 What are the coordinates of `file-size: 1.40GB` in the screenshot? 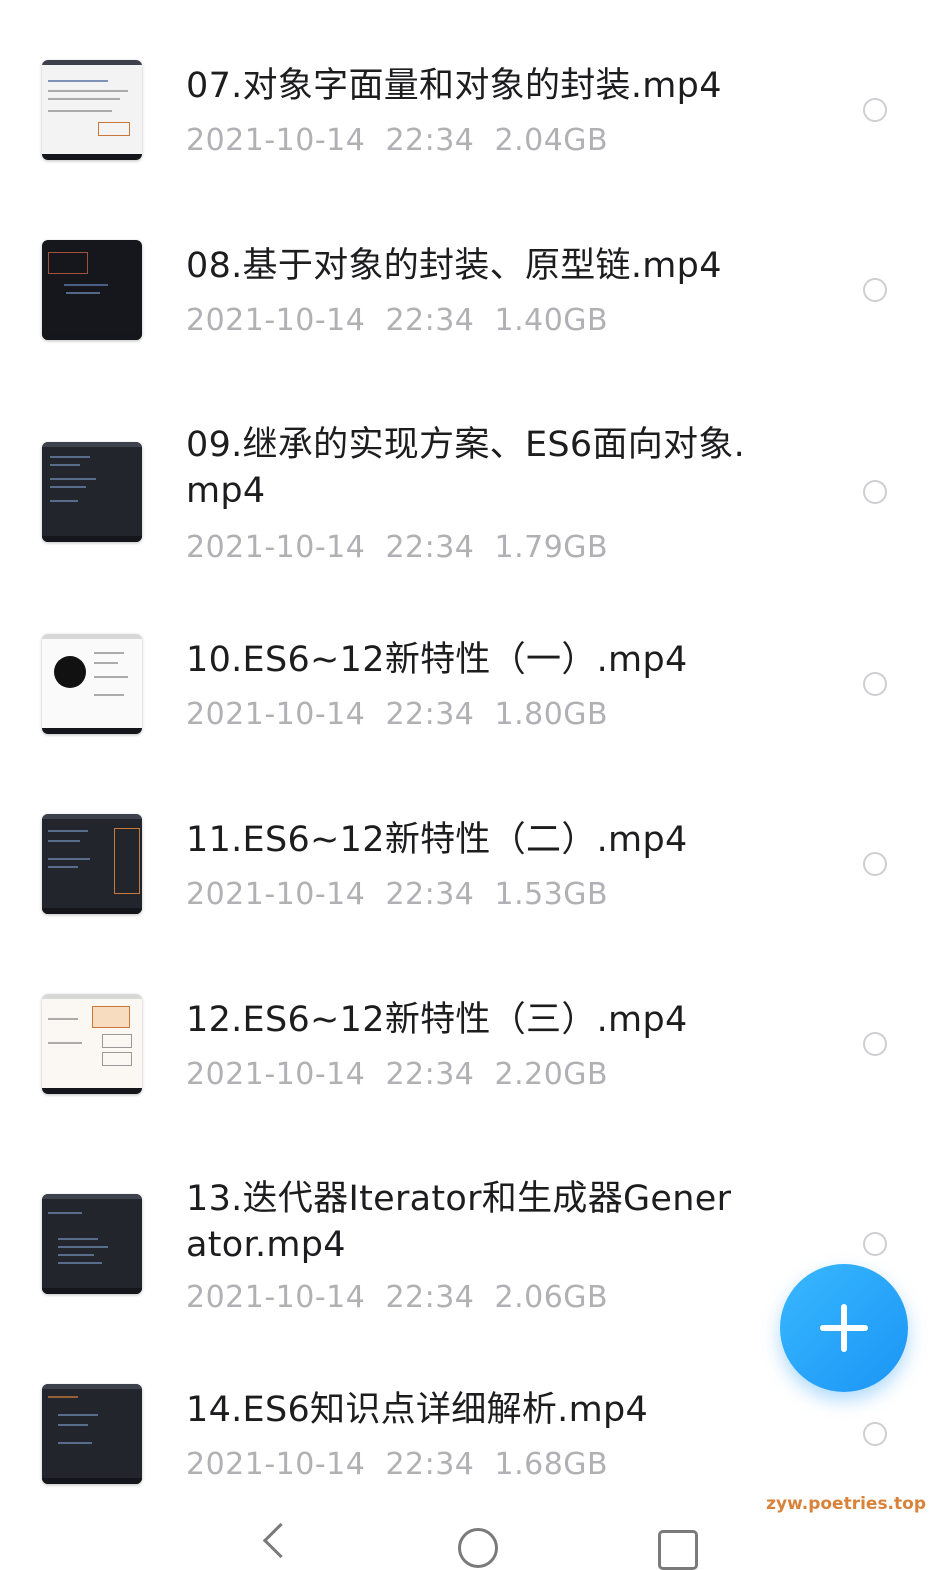 It's located at (551, 320).